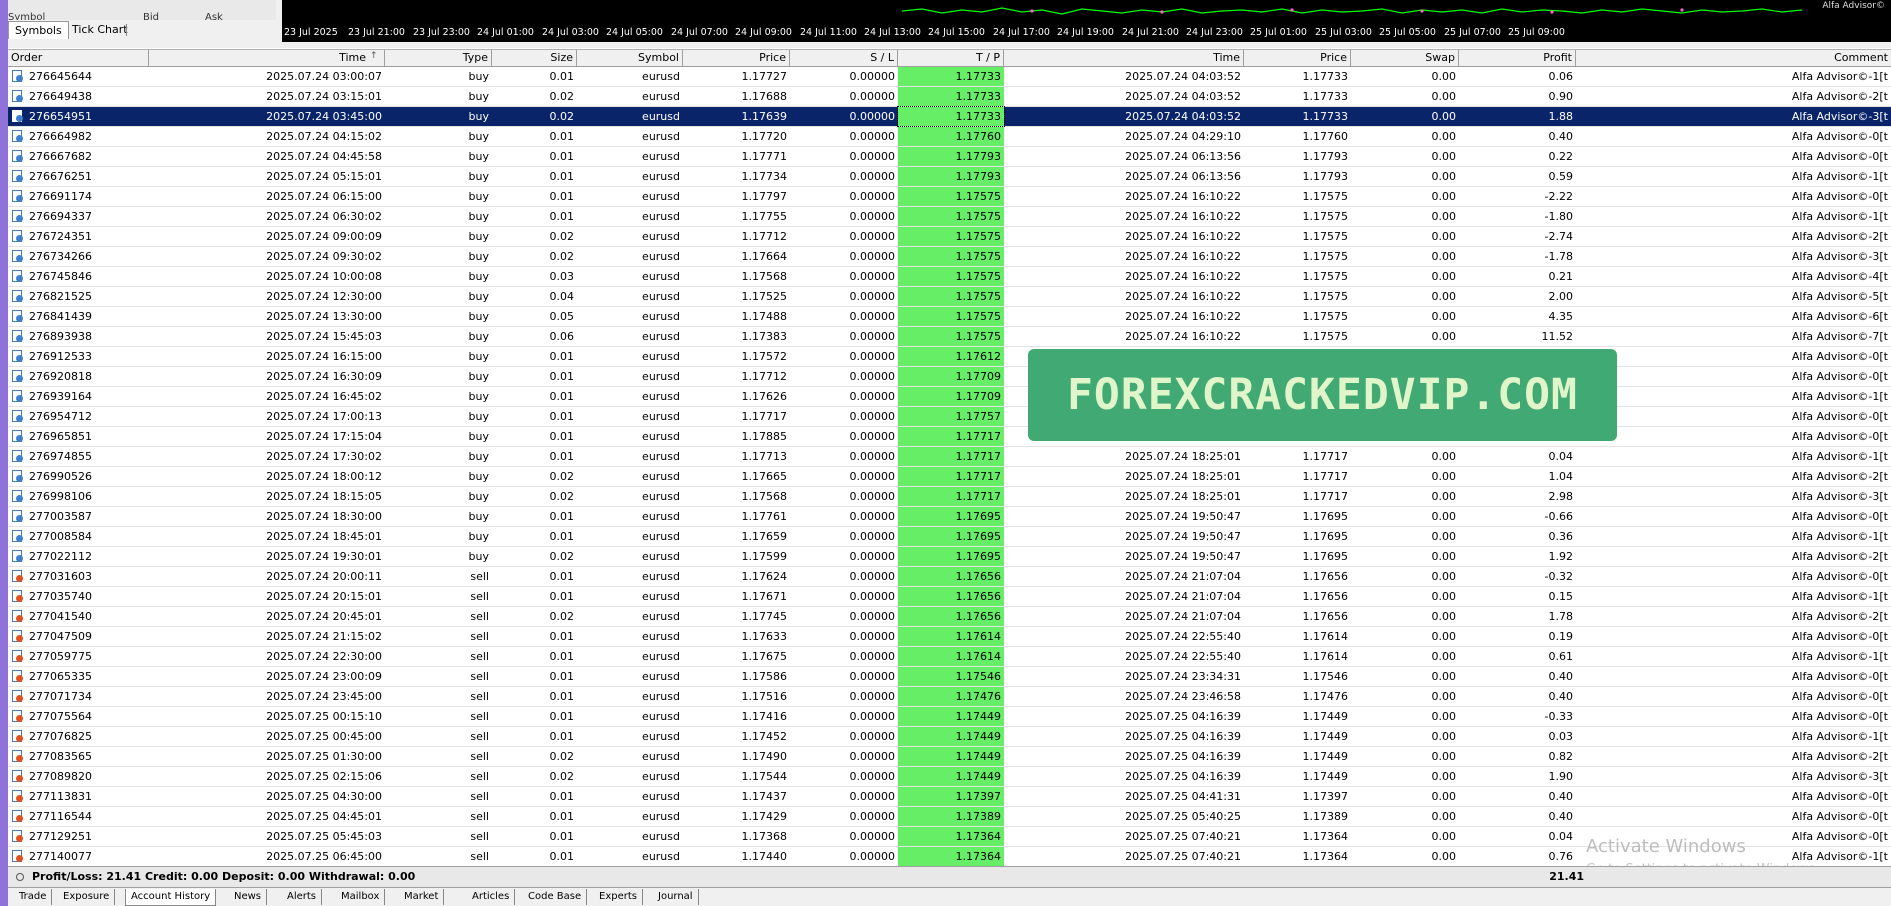 The width and height of the screenshot is (1891, 906). Describe the element at coordinates (1325, 516) in the screenshot. I see `row-close-price: 1.17695` at that location.